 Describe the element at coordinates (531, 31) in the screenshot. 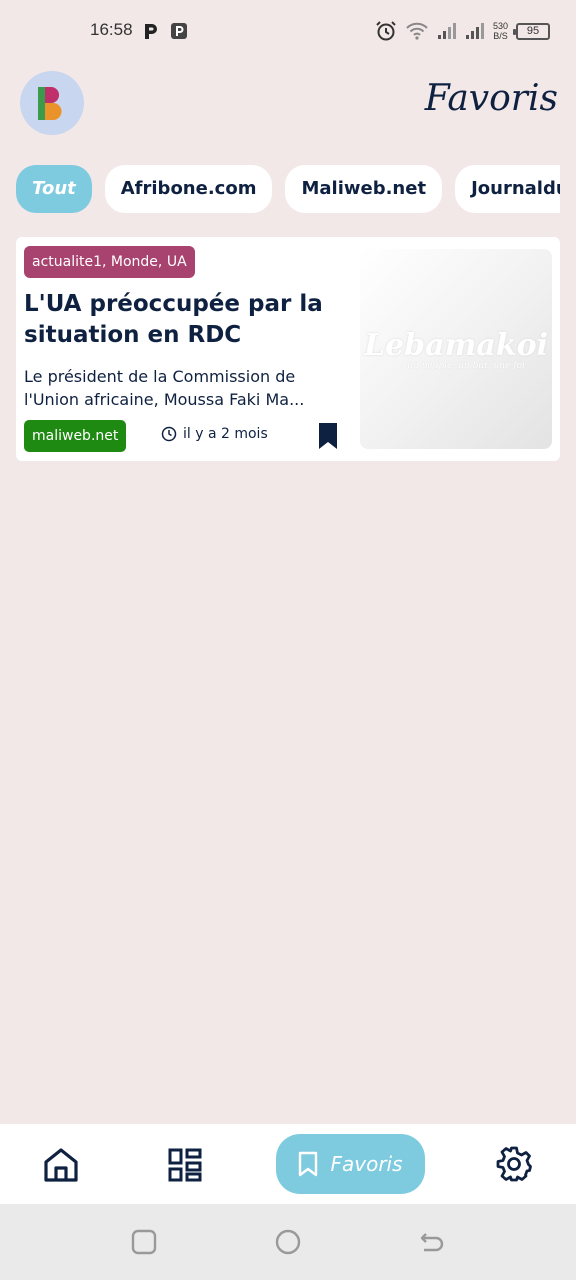

I see `battery-icon: 95` at that location.